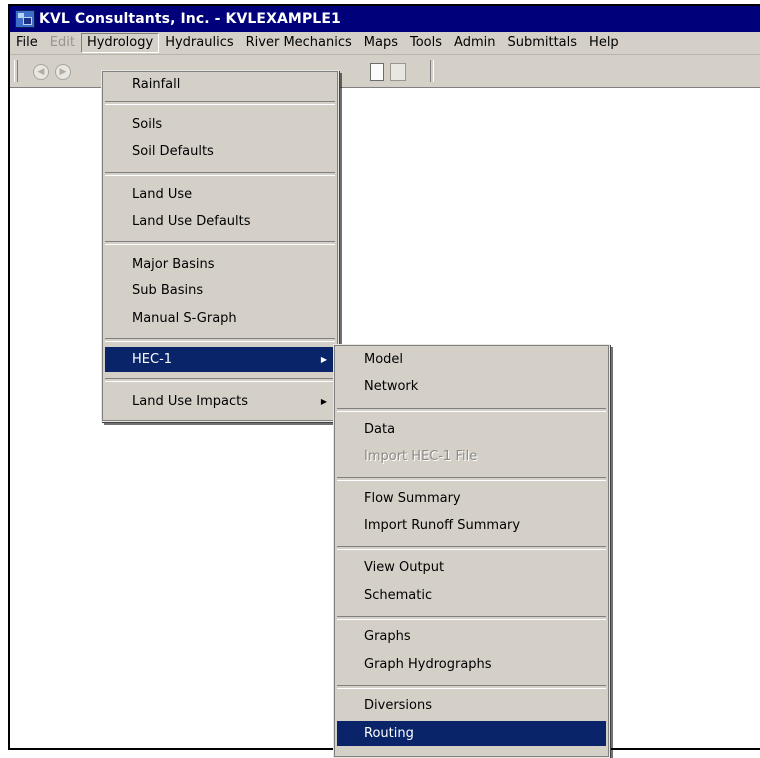  What do you see at coordinates (471, 457) in the screenshot?
I see `menu-item-import-hec-1-file: Import HEC-1 File` at bounding box center [471, 457].